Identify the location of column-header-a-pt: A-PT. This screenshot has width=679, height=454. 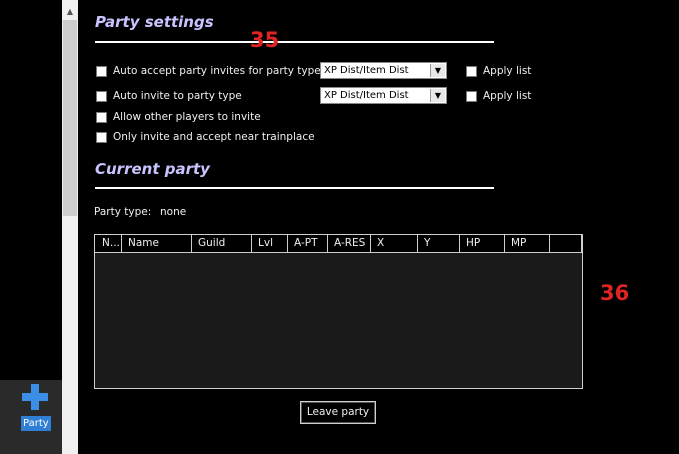
(308, 244).